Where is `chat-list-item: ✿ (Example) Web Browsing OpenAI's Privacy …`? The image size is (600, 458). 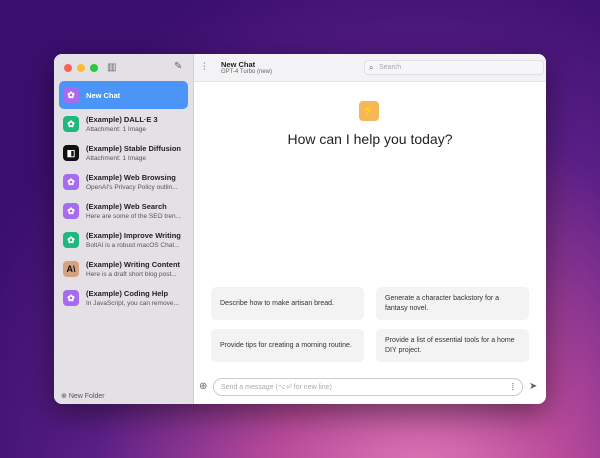
chat-list-item: ✿ (Example) Web Browsing OpenAI's Privacy … is located at coordinates (123, 182).